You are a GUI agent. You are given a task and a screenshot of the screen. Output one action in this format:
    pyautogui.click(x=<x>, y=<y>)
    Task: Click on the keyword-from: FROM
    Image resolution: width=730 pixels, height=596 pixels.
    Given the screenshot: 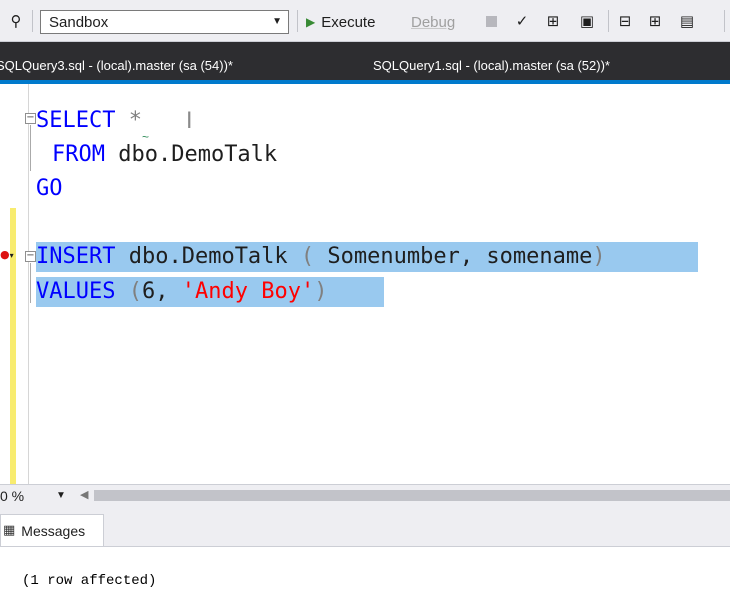 What is the action you would take?
    pyautogui.click(x=78, y=154)
    